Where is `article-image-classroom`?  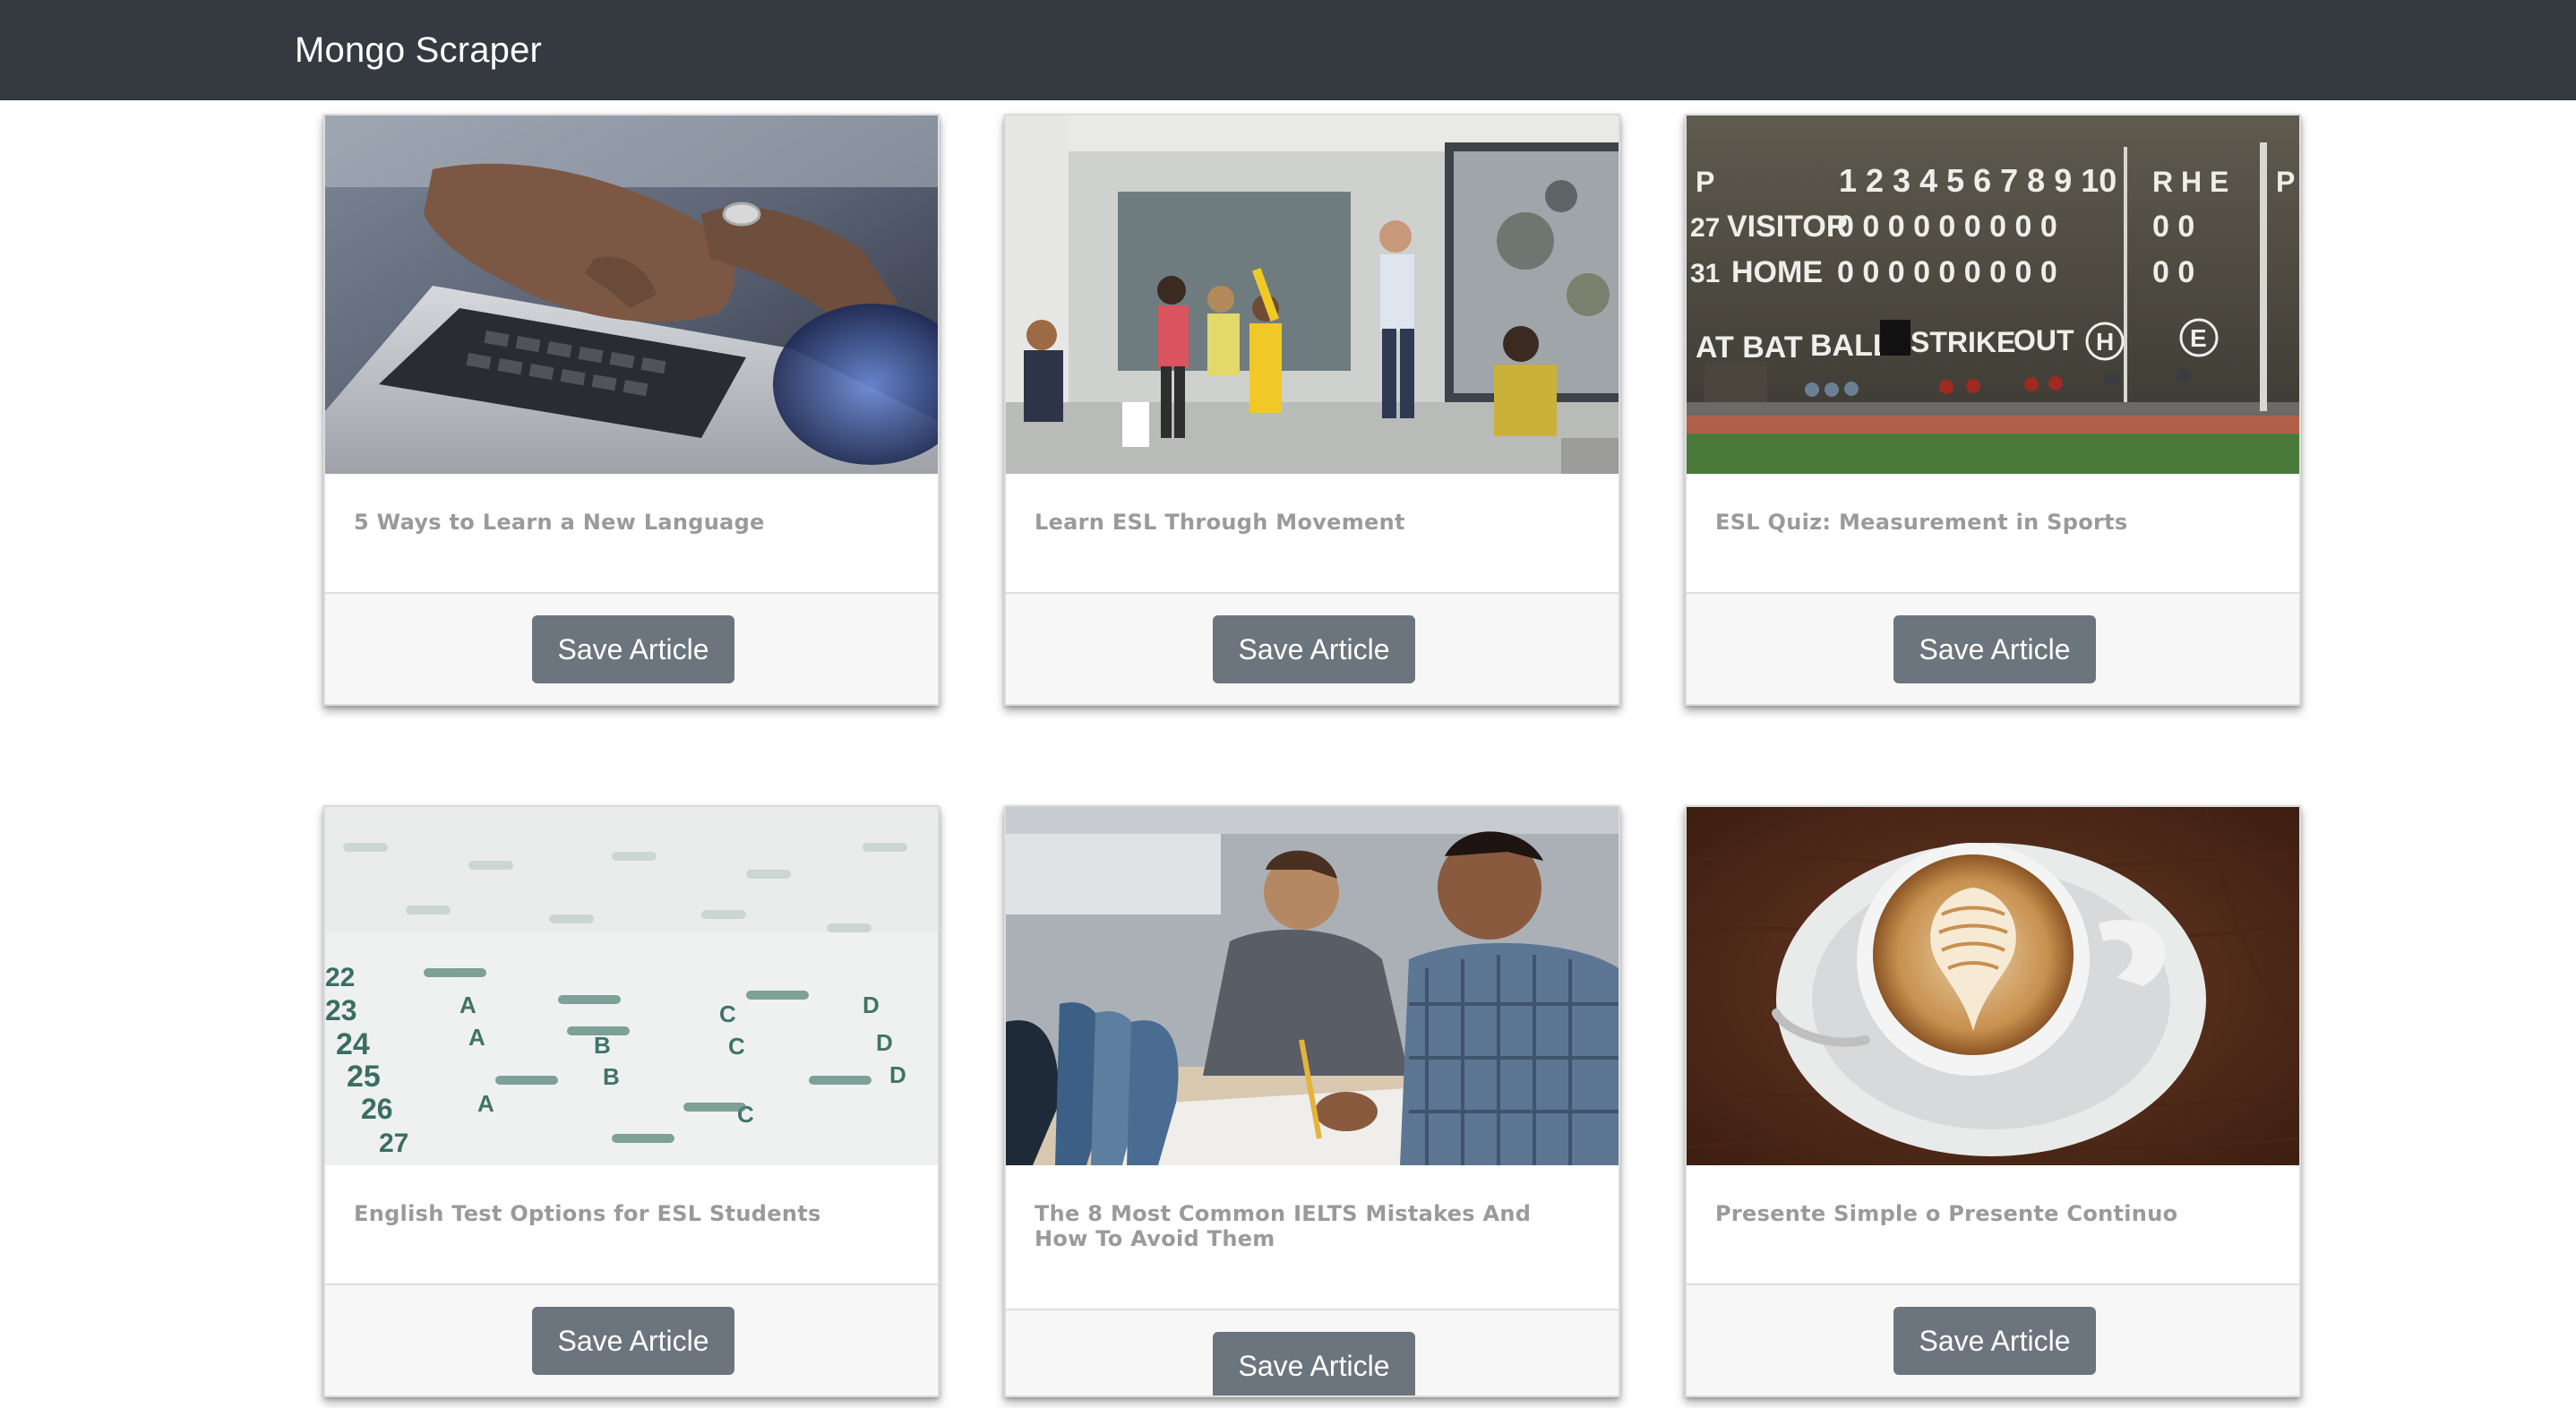
article-image-classroom is located at coordinates (1312, 295).